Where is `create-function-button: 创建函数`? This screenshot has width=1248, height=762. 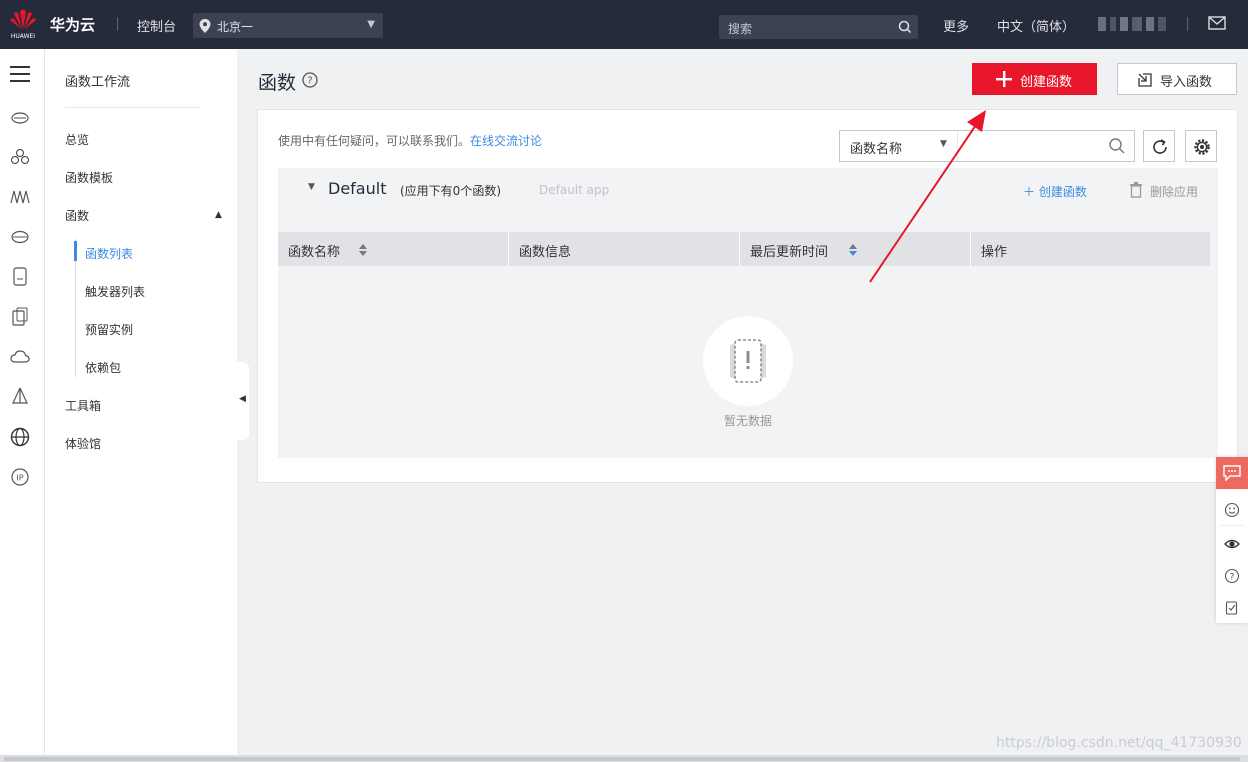 create-function-button: 创建函数 is located at coordinates (1034, 79).